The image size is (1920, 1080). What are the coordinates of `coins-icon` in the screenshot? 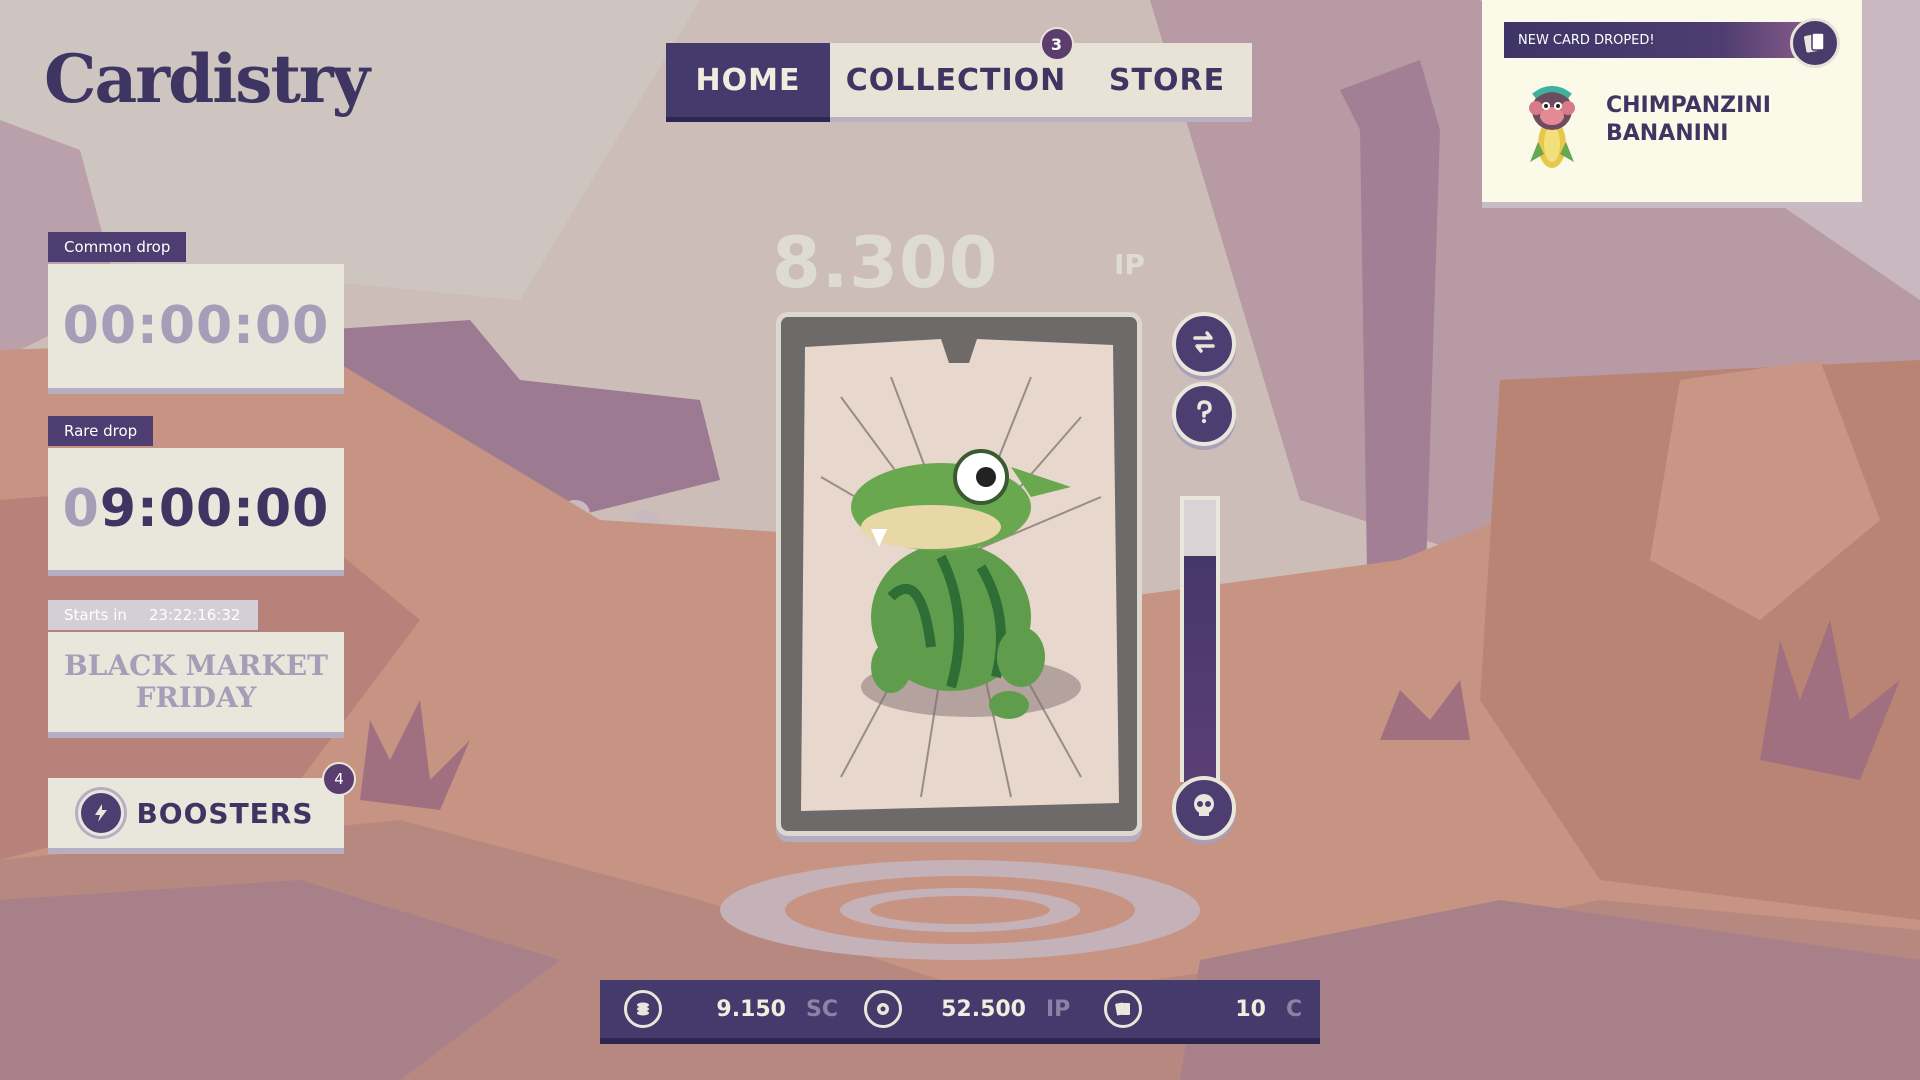 It's located at (643, 1009).